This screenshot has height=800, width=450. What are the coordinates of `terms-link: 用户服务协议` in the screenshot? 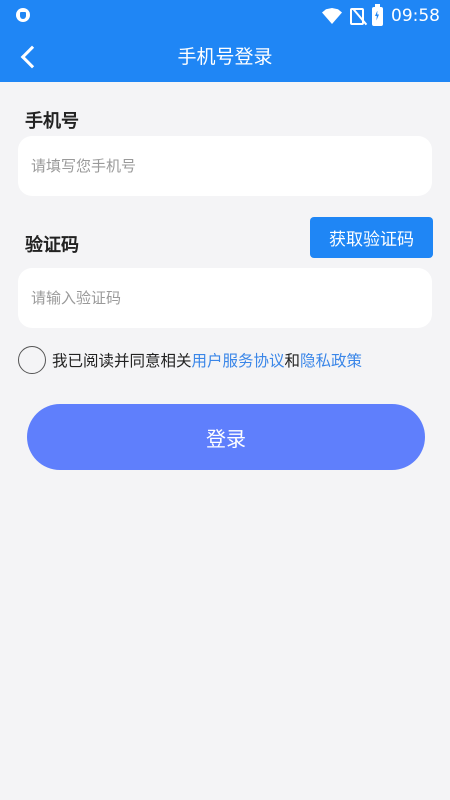 It's located at (238, 360).